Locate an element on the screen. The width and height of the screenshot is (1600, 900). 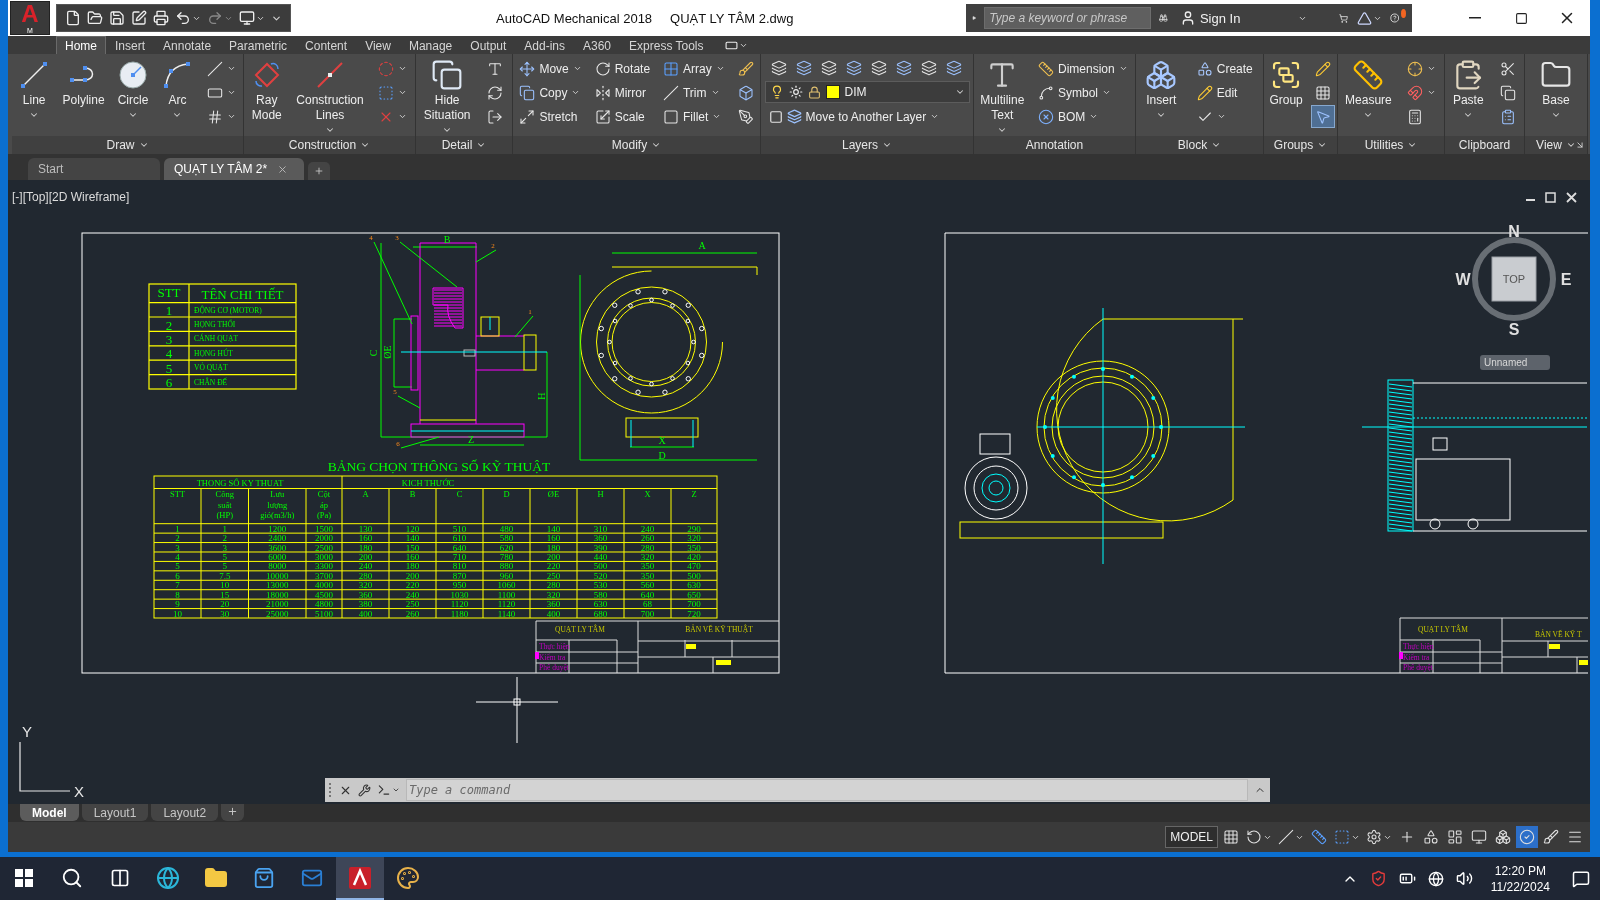
column-header: Cột áp (Pa) is located at coordinates (324, 504).